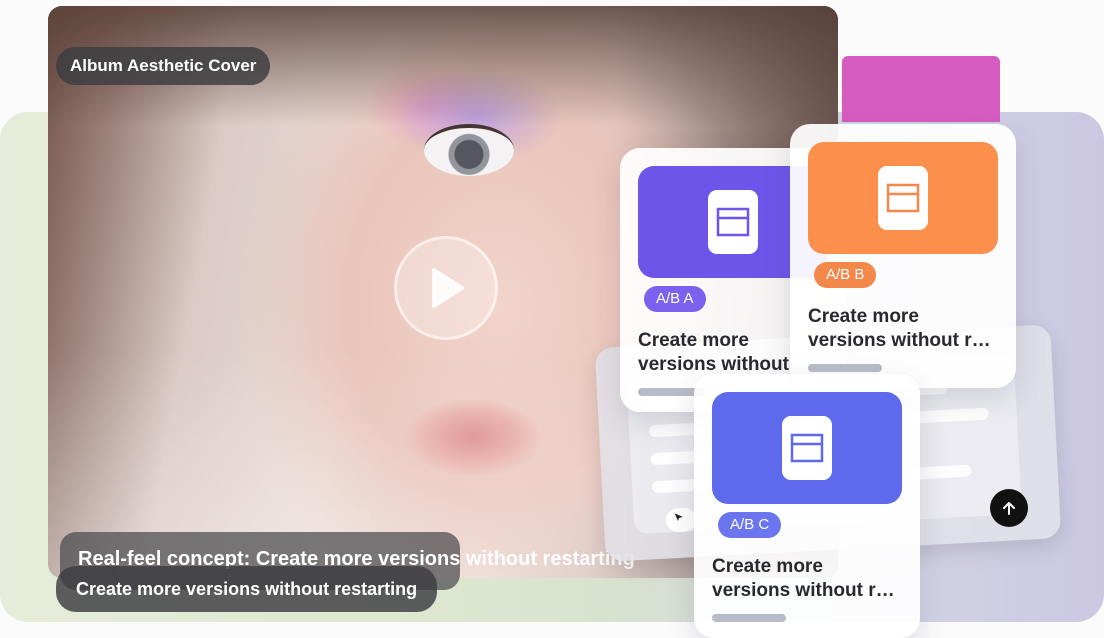 The width and height of the screenshot is (1104, 638). What do you see at coordinates (750, 525) in the screenshot?
I see `ab-badge: A/B C` at bounding box center [750, 525].